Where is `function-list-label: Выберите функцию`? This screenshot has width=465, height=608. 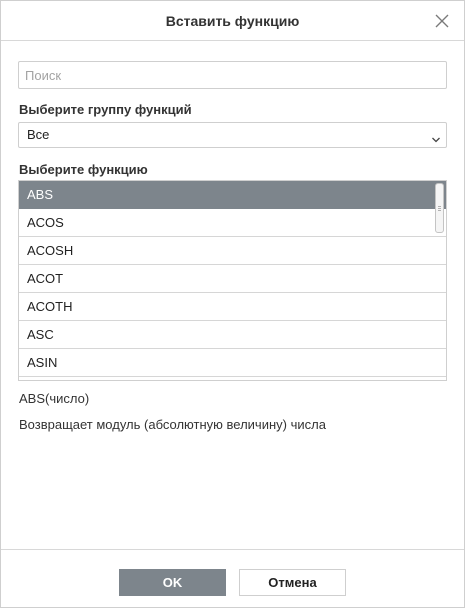
function-list-label: Выберите функцию is located at coordinates (83, 169).